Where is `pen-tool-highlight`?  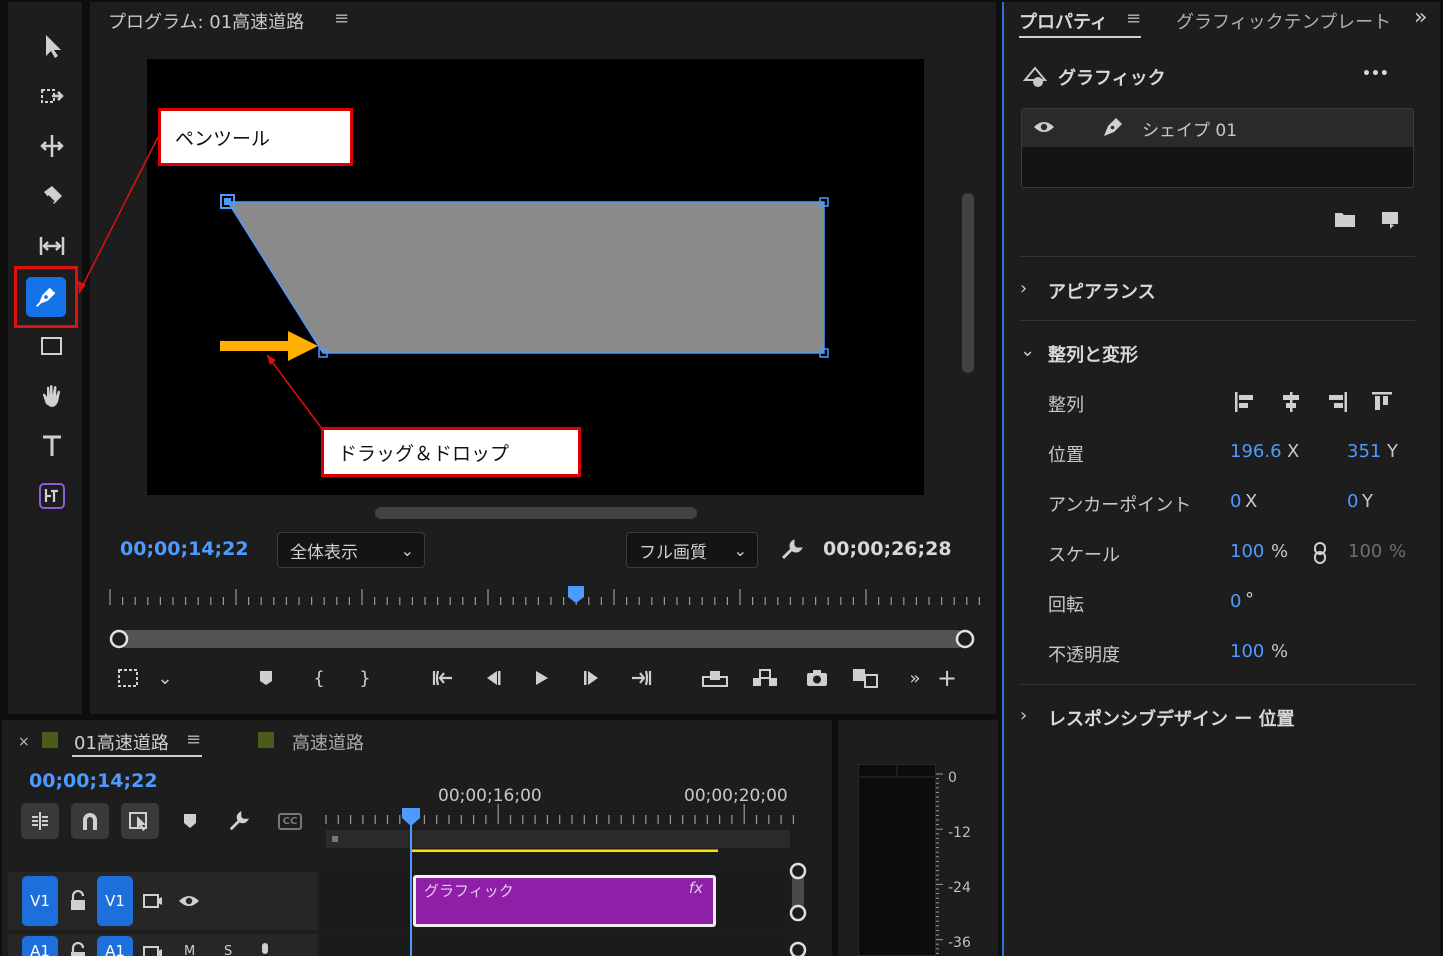
pen-tool-highlight is located at coordinates (46, 297).